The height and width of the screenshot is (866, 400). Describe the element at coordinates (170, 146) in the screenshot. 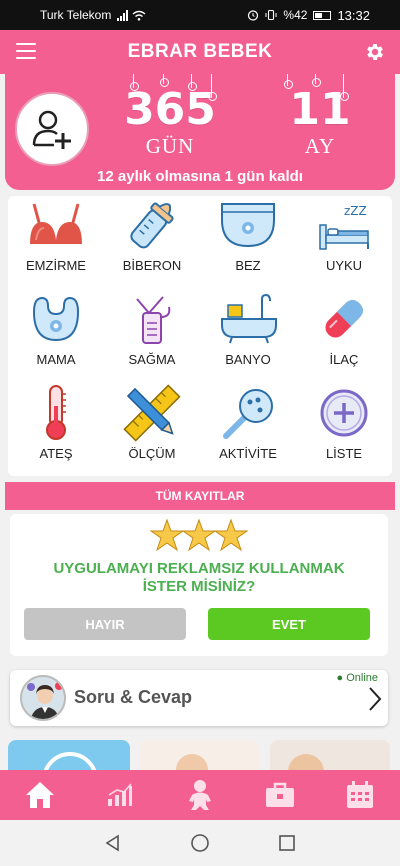

I see `days-label: GÜN` at that location.